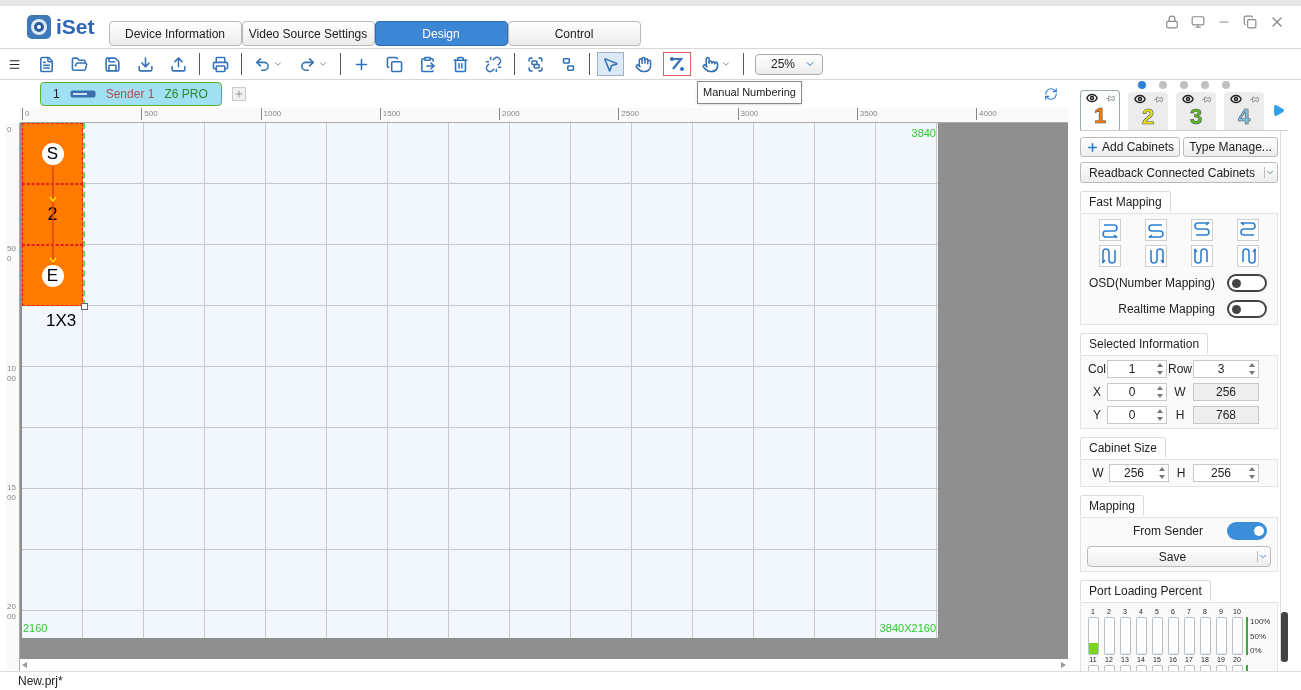 This screenshot has width=1301, height=690. What do you see at coordinates (1063, 665) in the screenshot?
I see `scroll-right-icon` at bounding box center [1063, 665].